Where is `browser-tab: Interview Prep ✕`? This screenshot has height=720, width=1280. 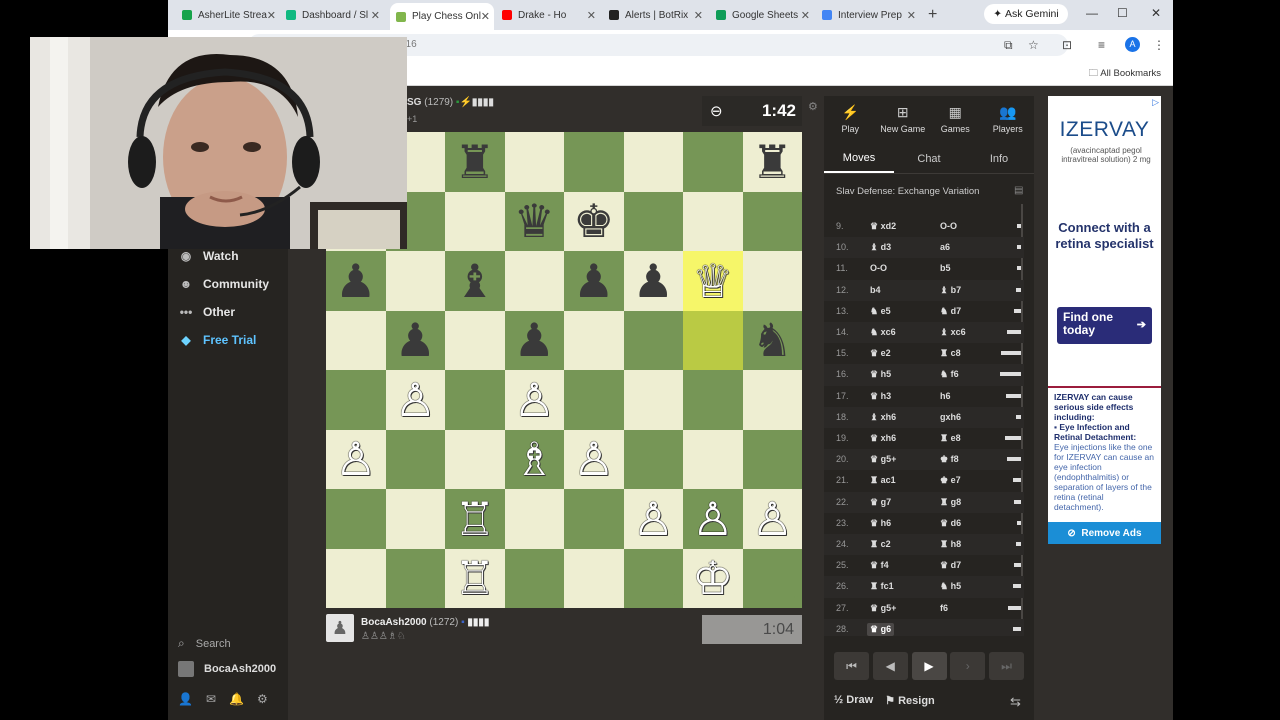 browser-tab: Interview Prep ✕ is located at coordinates (868, 15).